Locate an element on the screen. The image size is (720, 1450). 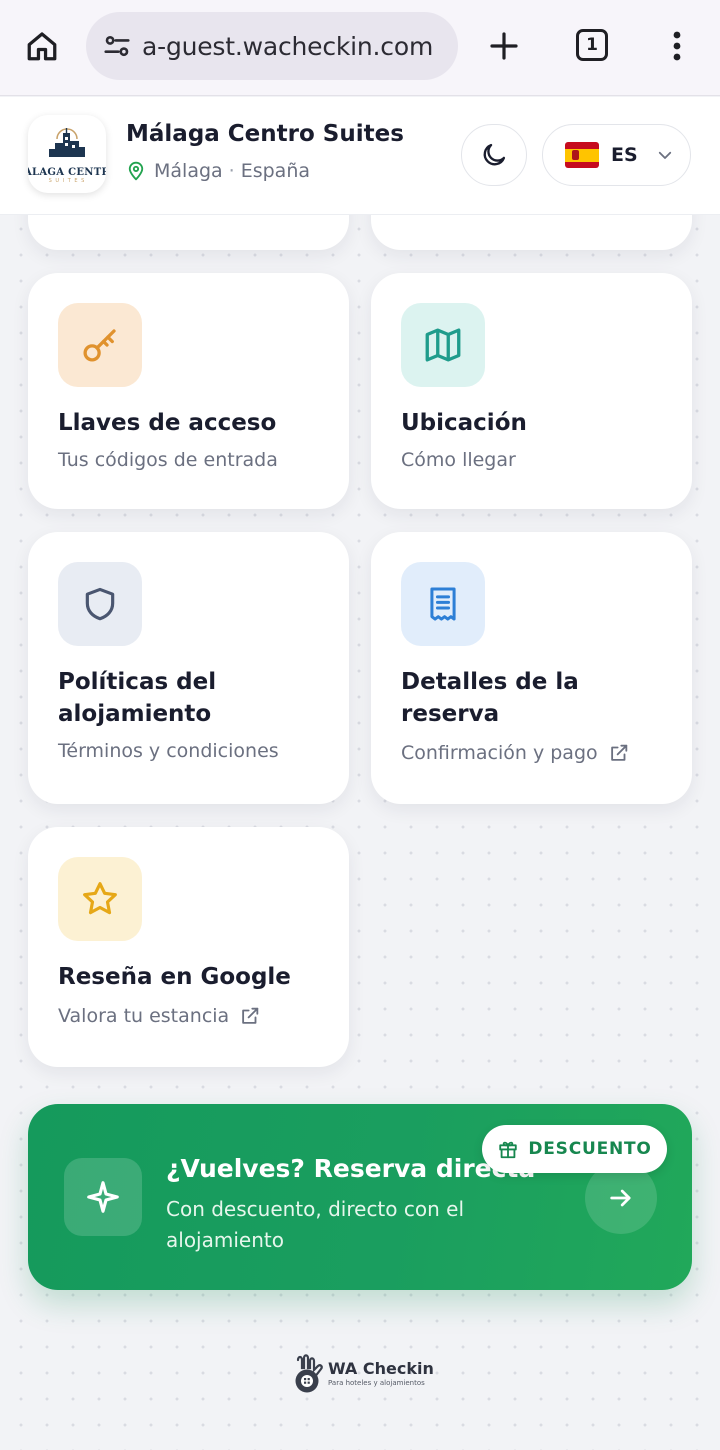
card-title: Detalles de la reserva is located at coordinates (490, 698).